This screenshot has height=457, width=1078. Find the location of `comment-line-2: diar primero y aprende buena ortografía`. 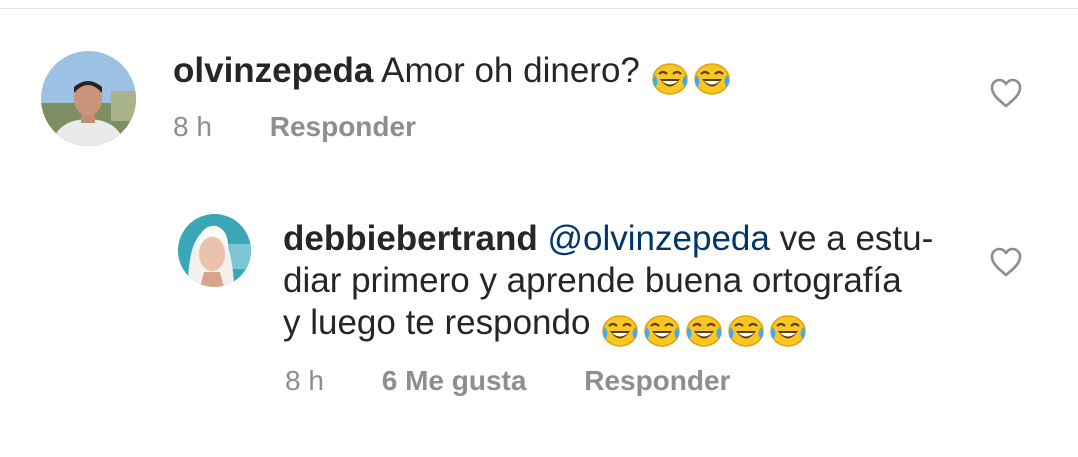

comment-line-2: diar primero y aprende buena ortografía is located at coordinates (592, 280).